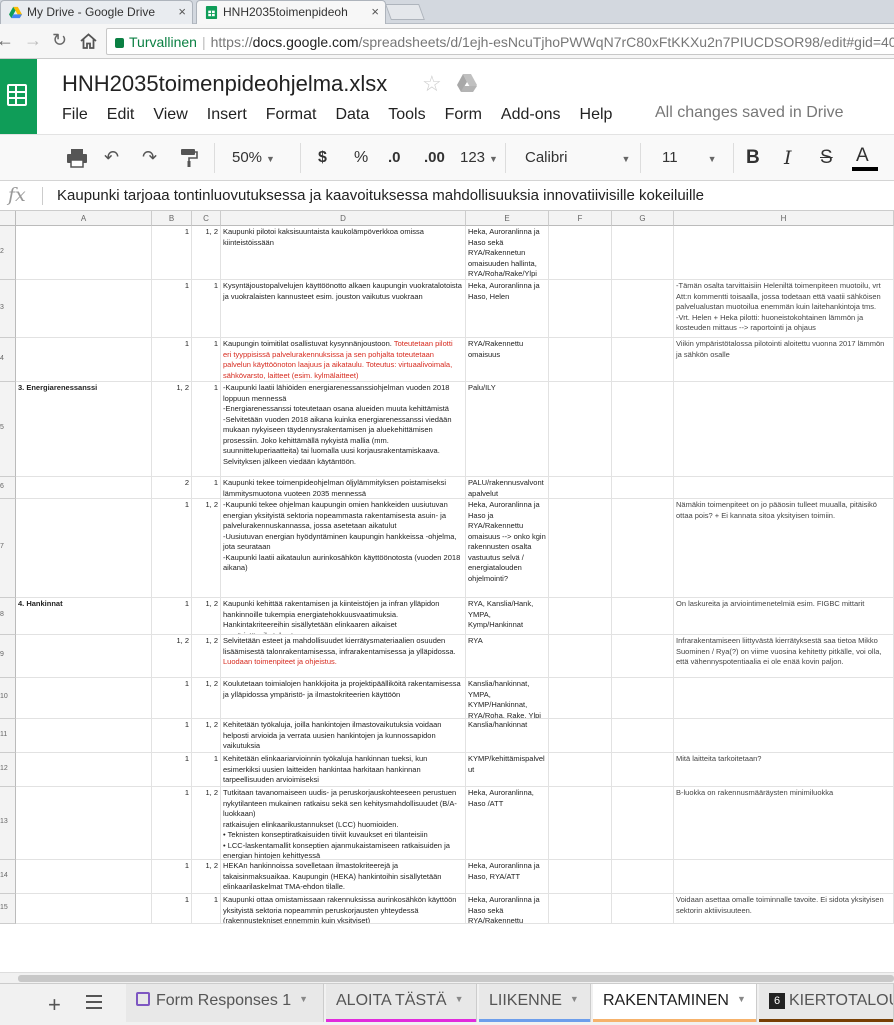 This screenshot has height=1025, width=894. I want to click on strikethrough-button: S, so click(826, 158).